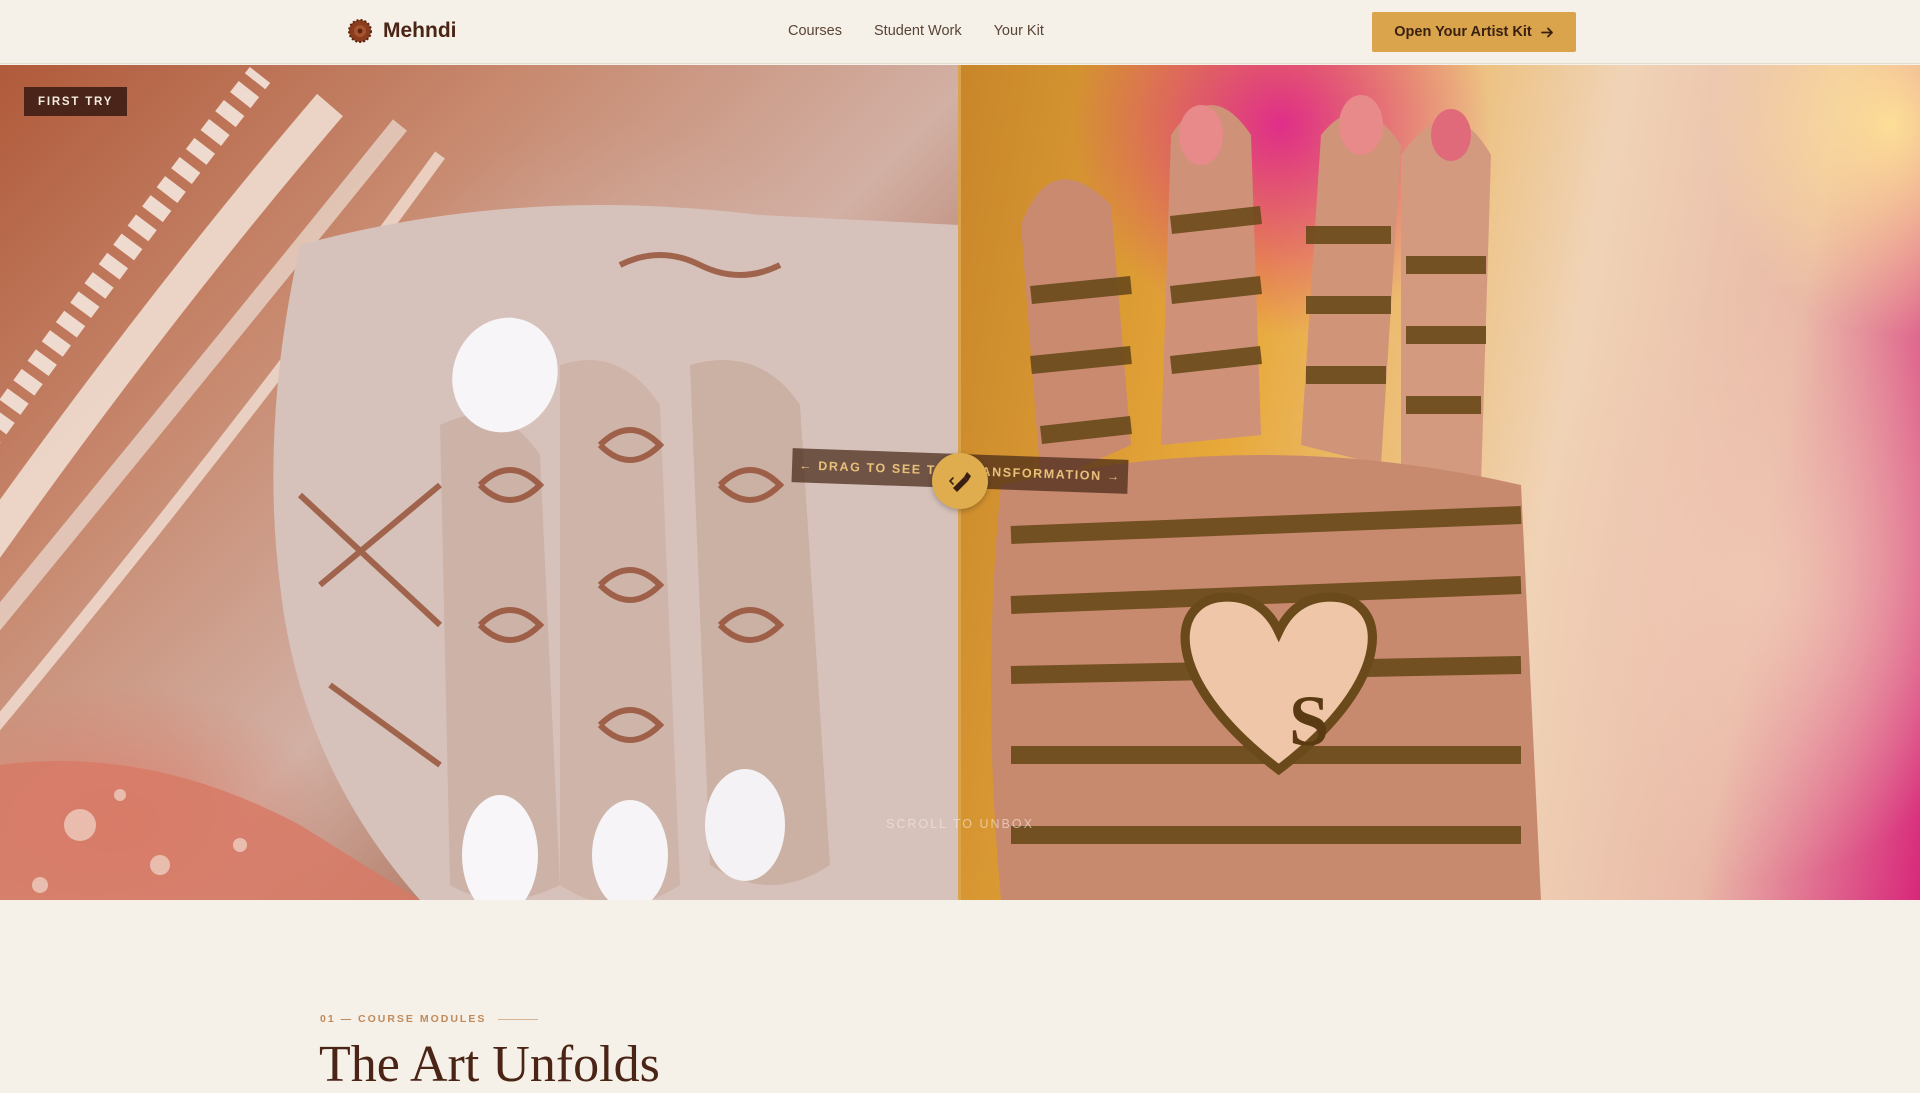  What do you see at coordinates (403, 1019) in the screenshot?
I see `section-eyebrow-text: 01 — COURSE MODULES` at bounding box center [403, 1019].